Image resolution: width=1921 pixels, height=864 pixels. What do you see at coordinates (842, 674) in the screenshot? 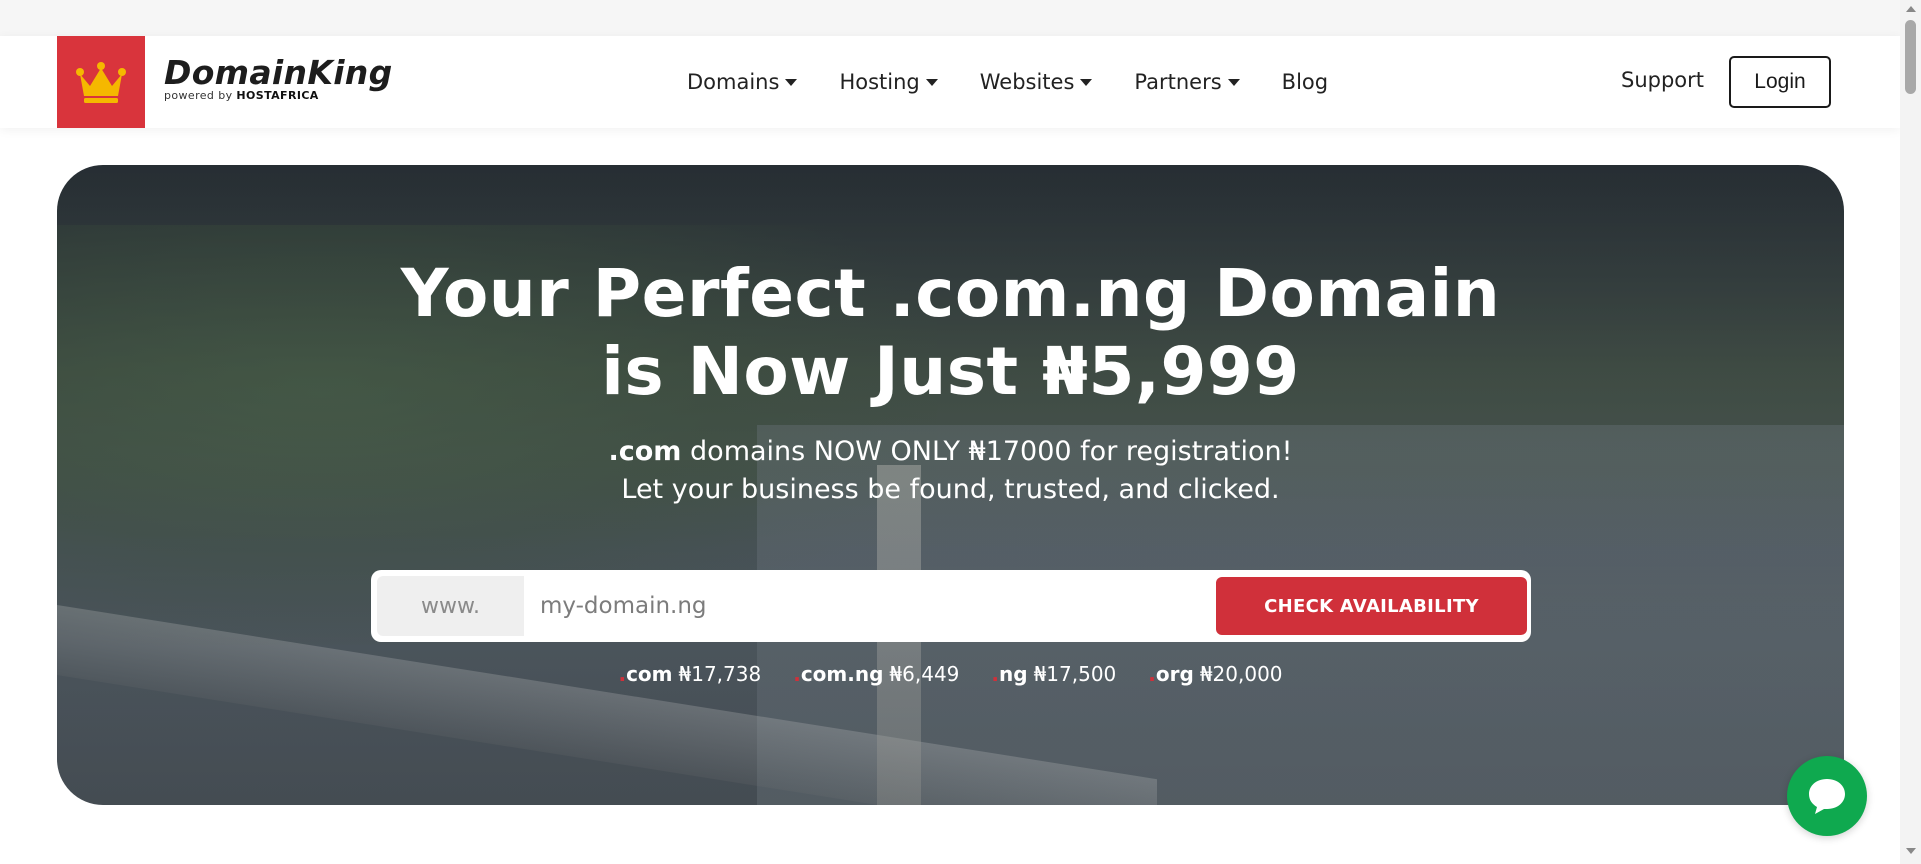
I see `tld-extension: com.ng` at bounding box center [842, 674].